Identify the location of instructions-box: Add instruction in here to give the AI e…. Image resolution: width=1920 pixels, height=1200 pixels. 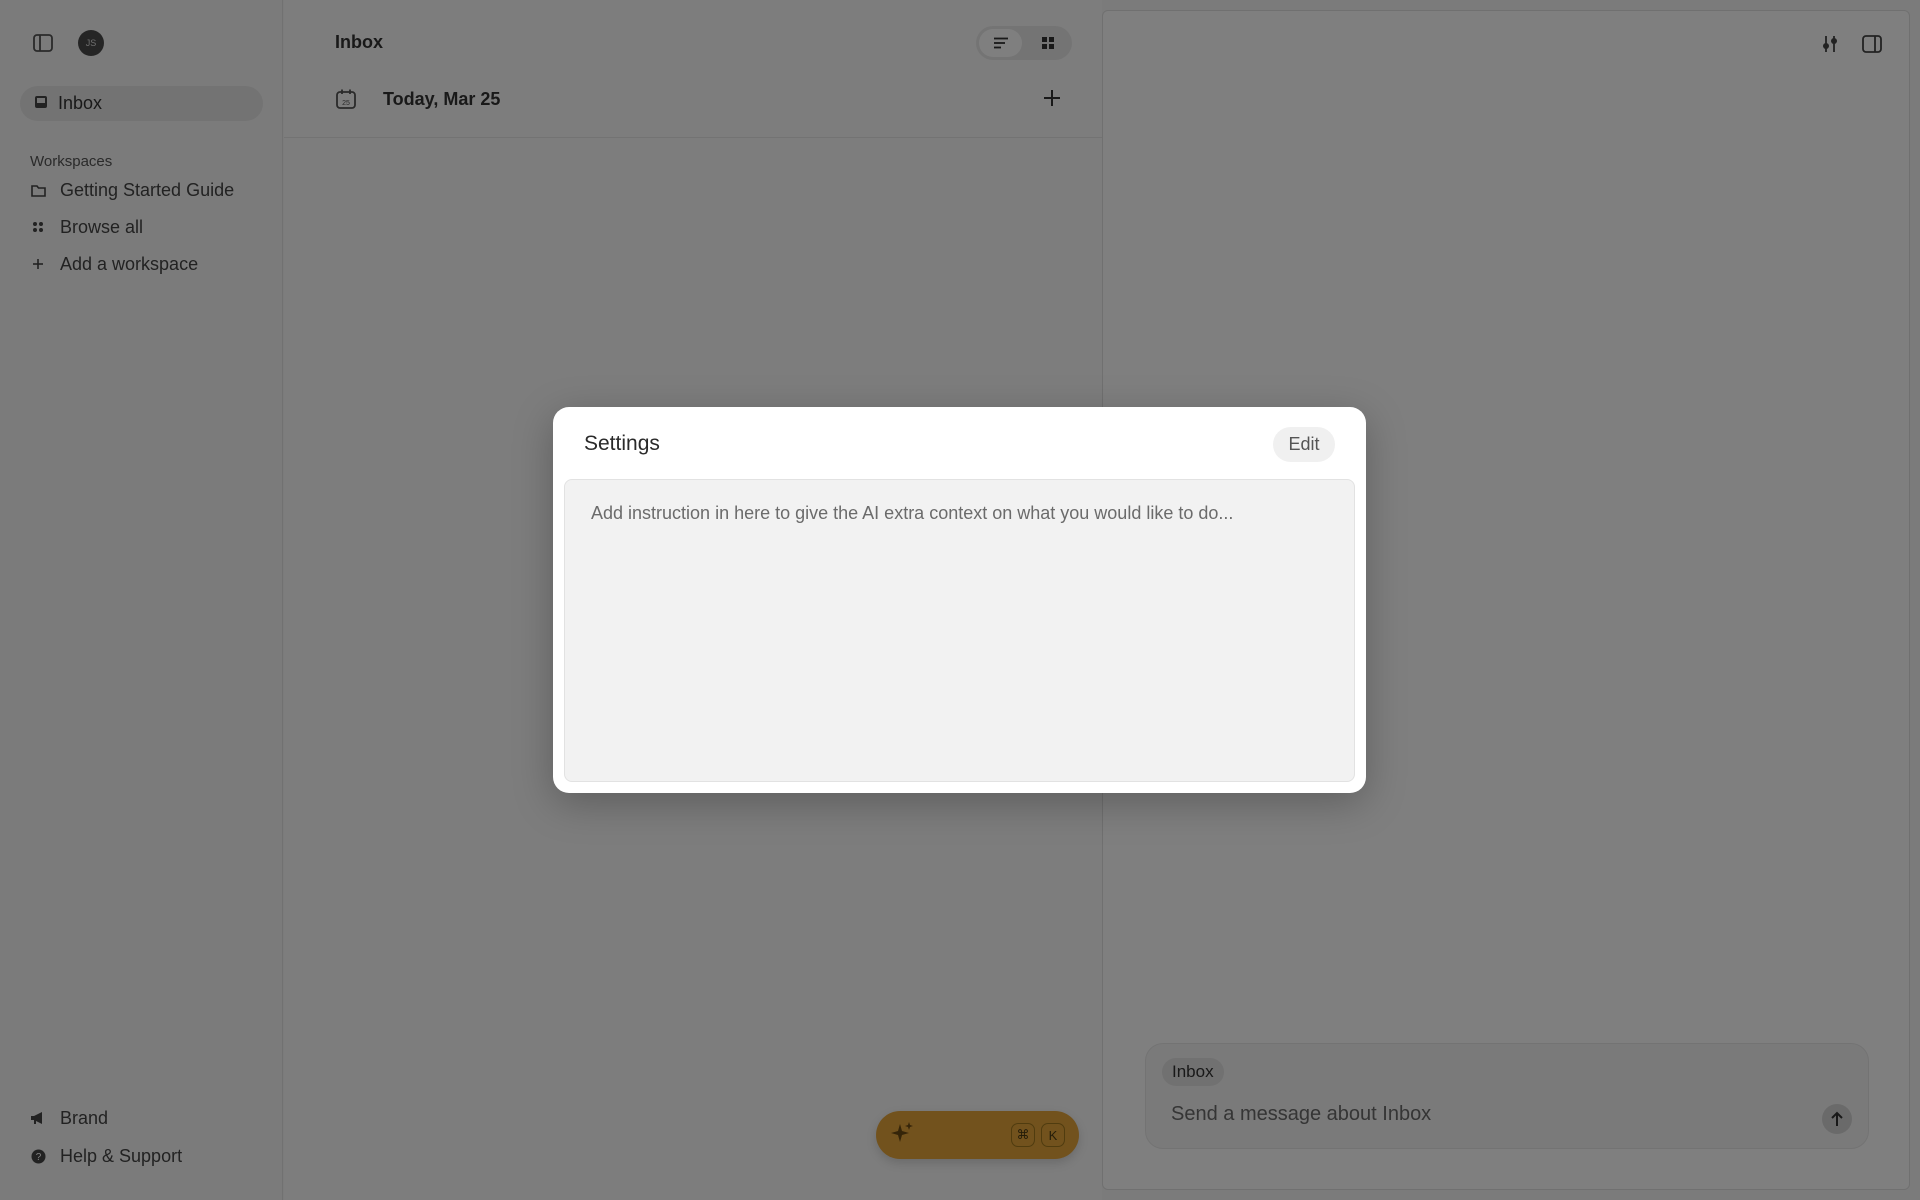
(959, 630).